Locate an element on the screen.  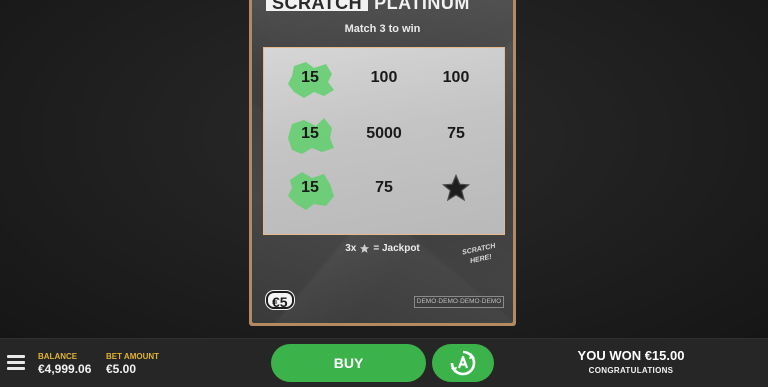
hamburger-menu-icon is located at coordinates (16, 363).